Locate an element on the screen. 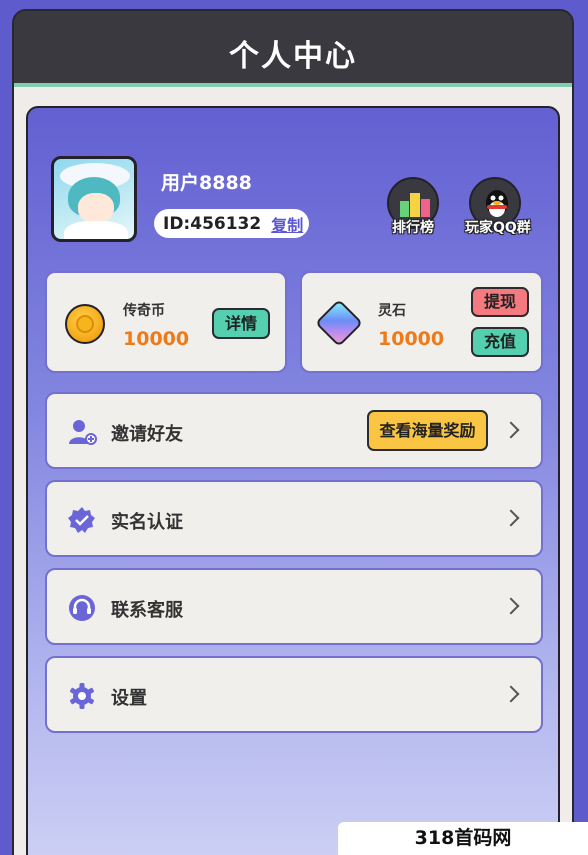 The image size is (588, 855). recharge-button: 充值 is located at coordinates (500, 342).